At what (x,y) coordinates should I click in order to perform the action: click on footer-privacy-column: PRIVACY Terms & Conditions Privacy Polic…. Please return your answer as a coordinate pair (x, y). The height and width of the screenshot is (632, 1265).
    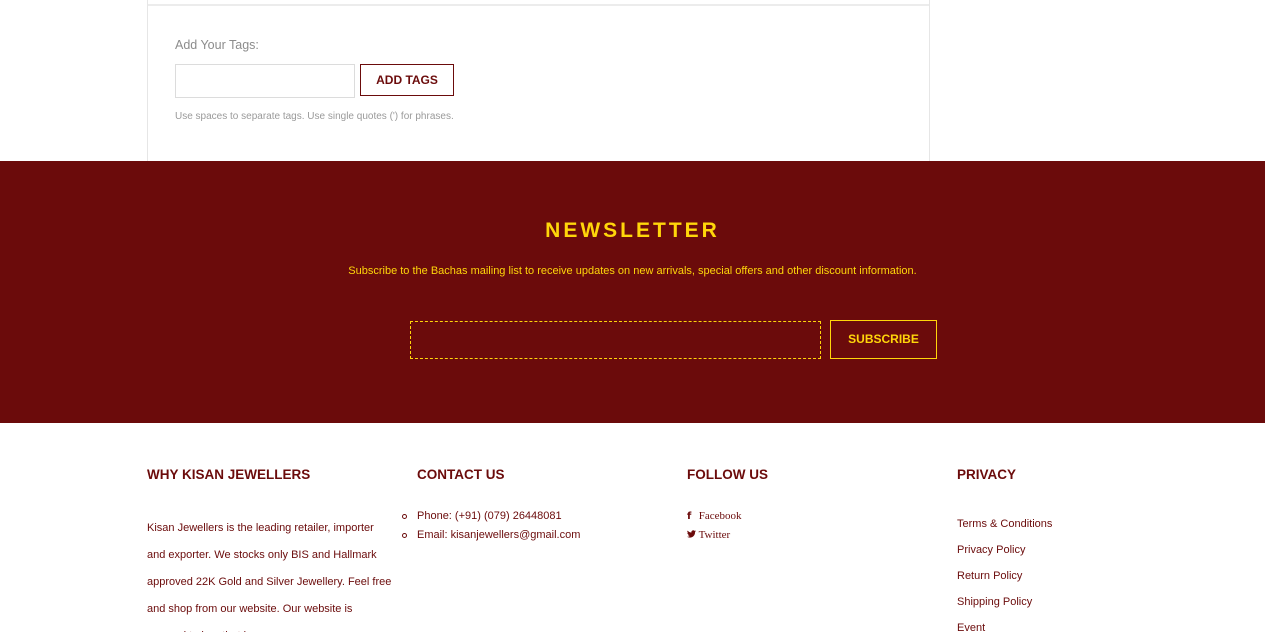
    Looking at the image, I should click on (1057, 549).